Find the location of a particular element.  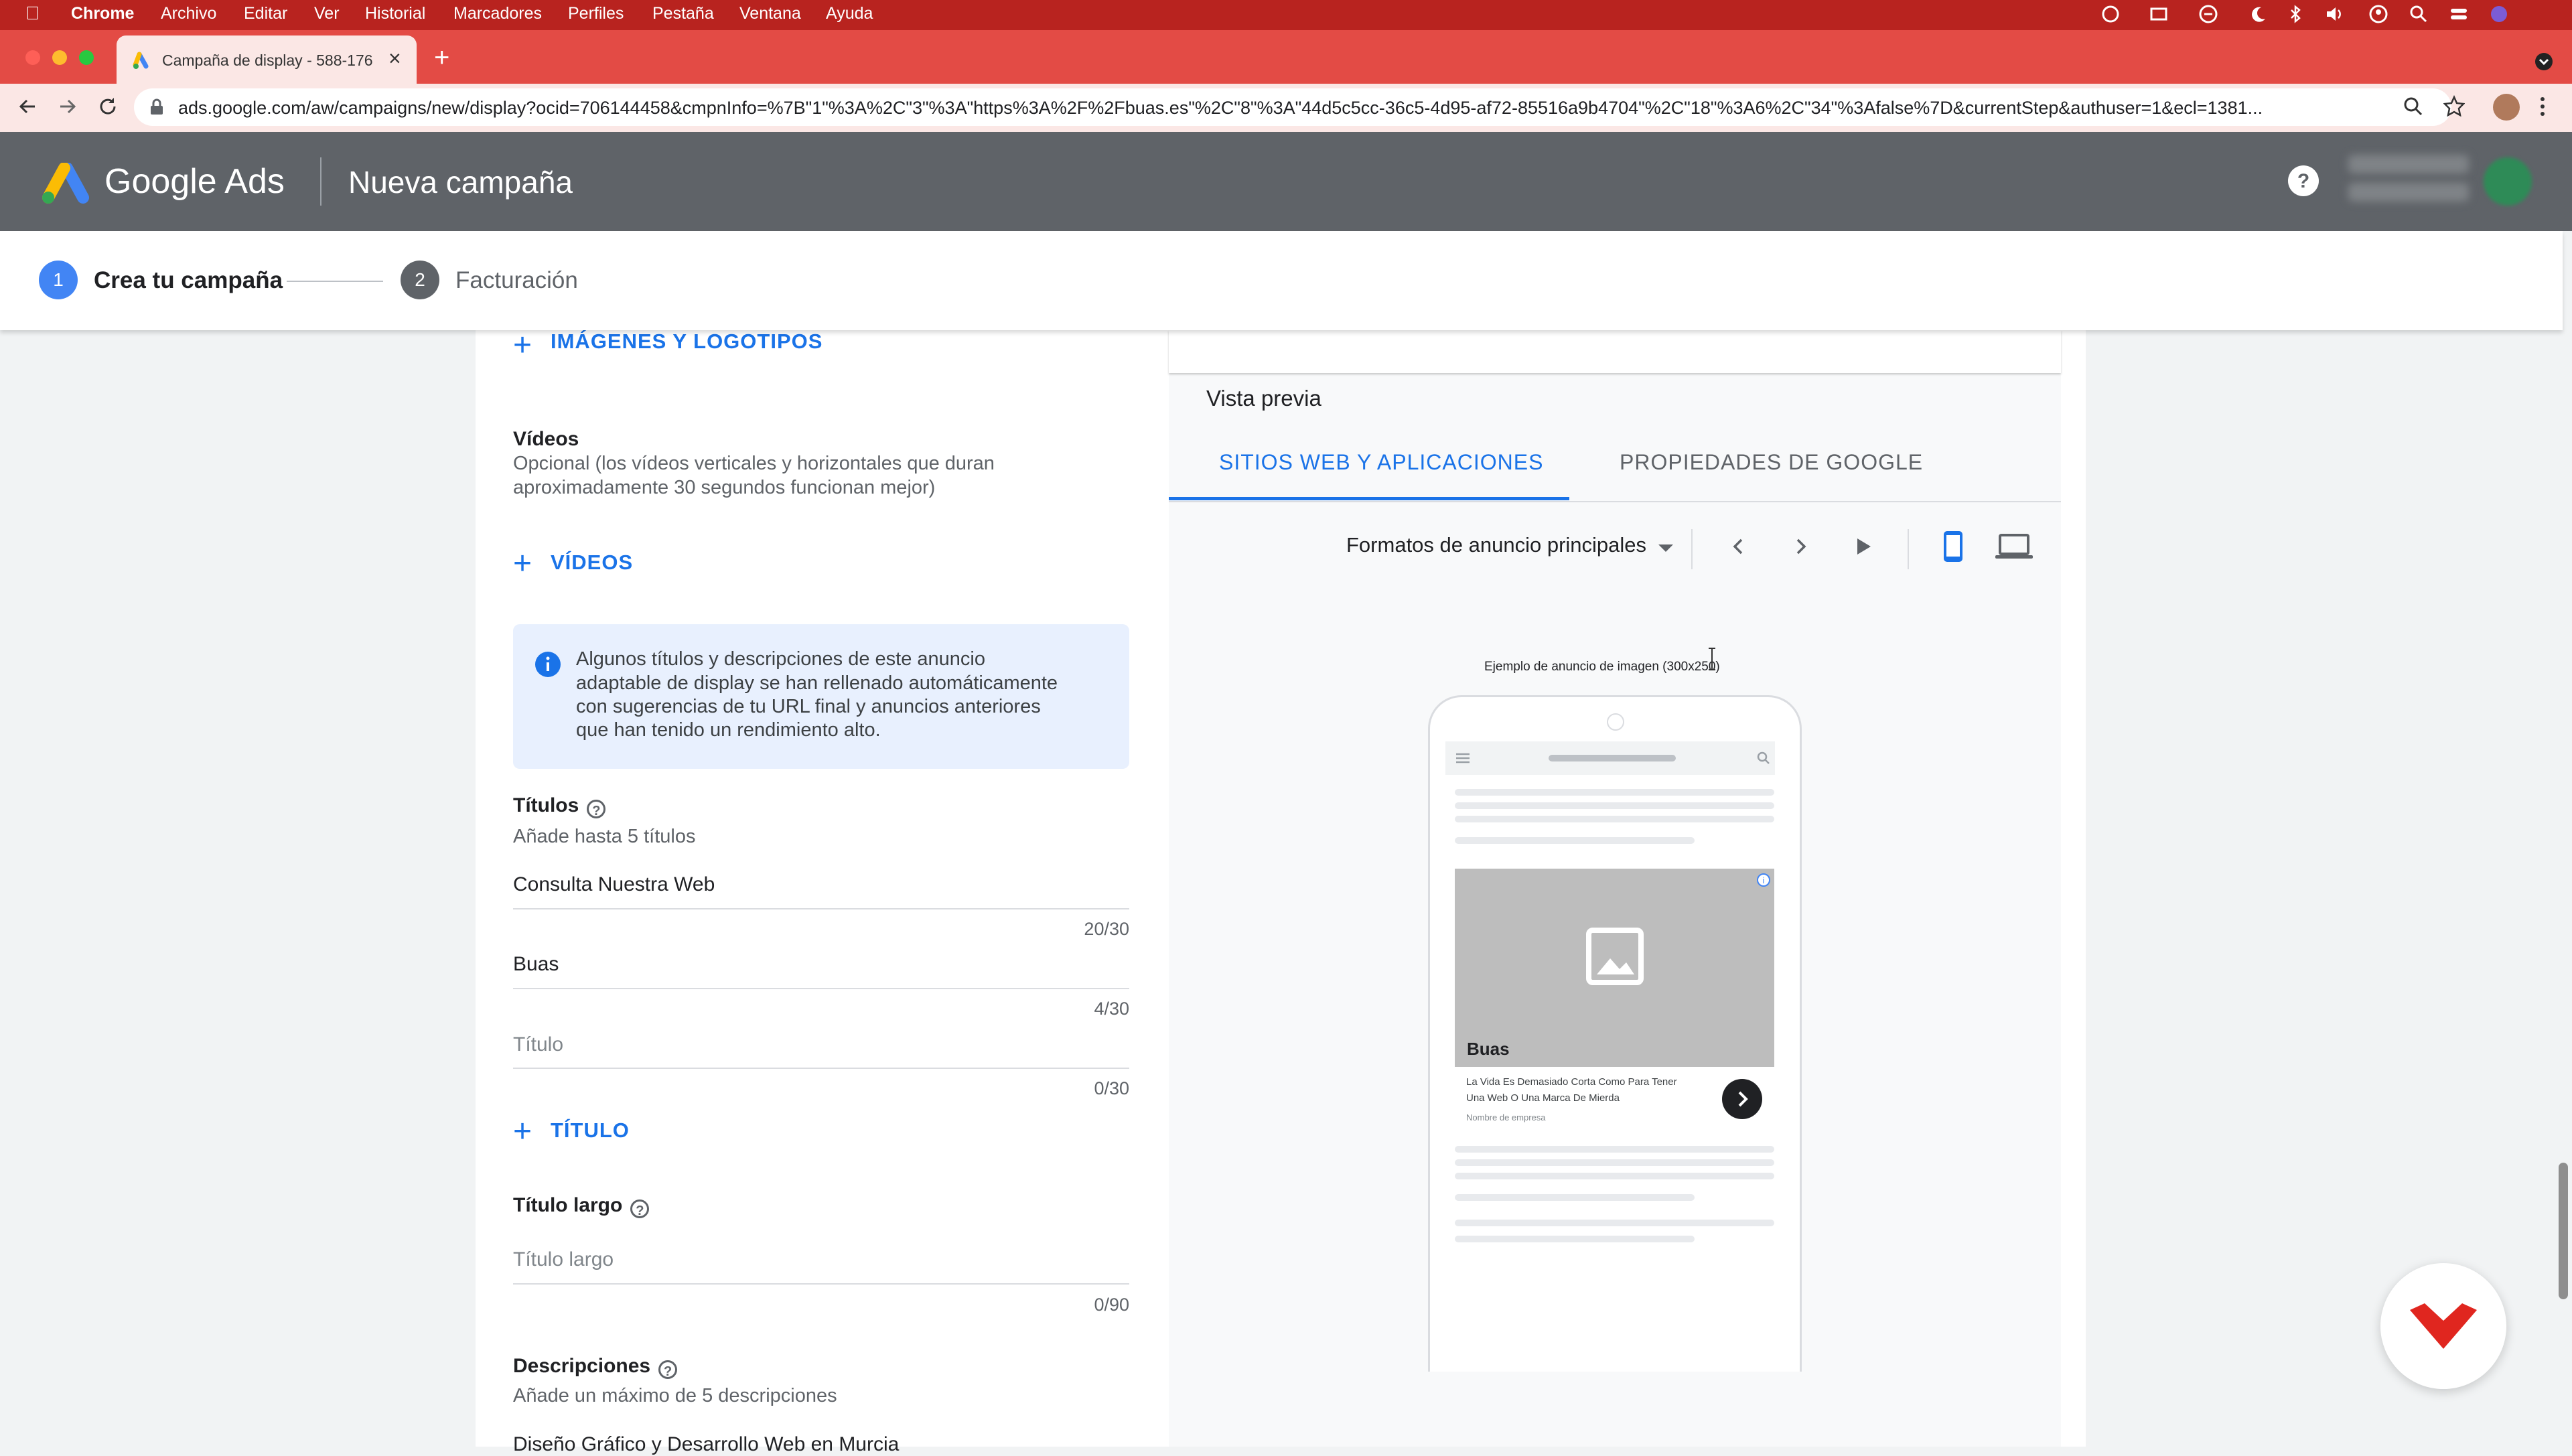

ad-choices-icon: i is located at coordinates (1764, 880).